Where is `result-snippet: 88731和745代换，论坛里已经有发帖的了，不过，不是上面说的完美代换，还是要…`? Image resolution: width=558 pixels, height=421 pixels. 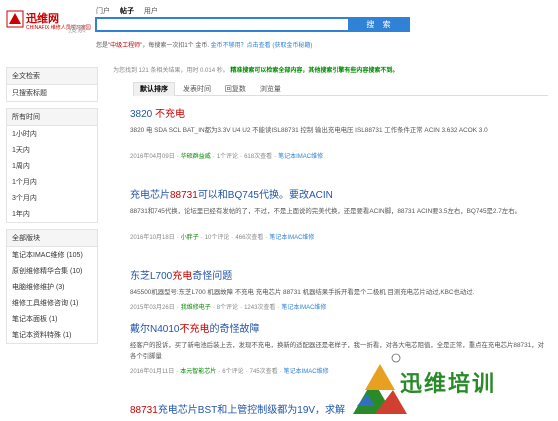
result-snippet: 88731和745代换，论坛里已经有发帖的了，不过，不是上面说的完美代换，还是要… is located at coordinates (325, 211).